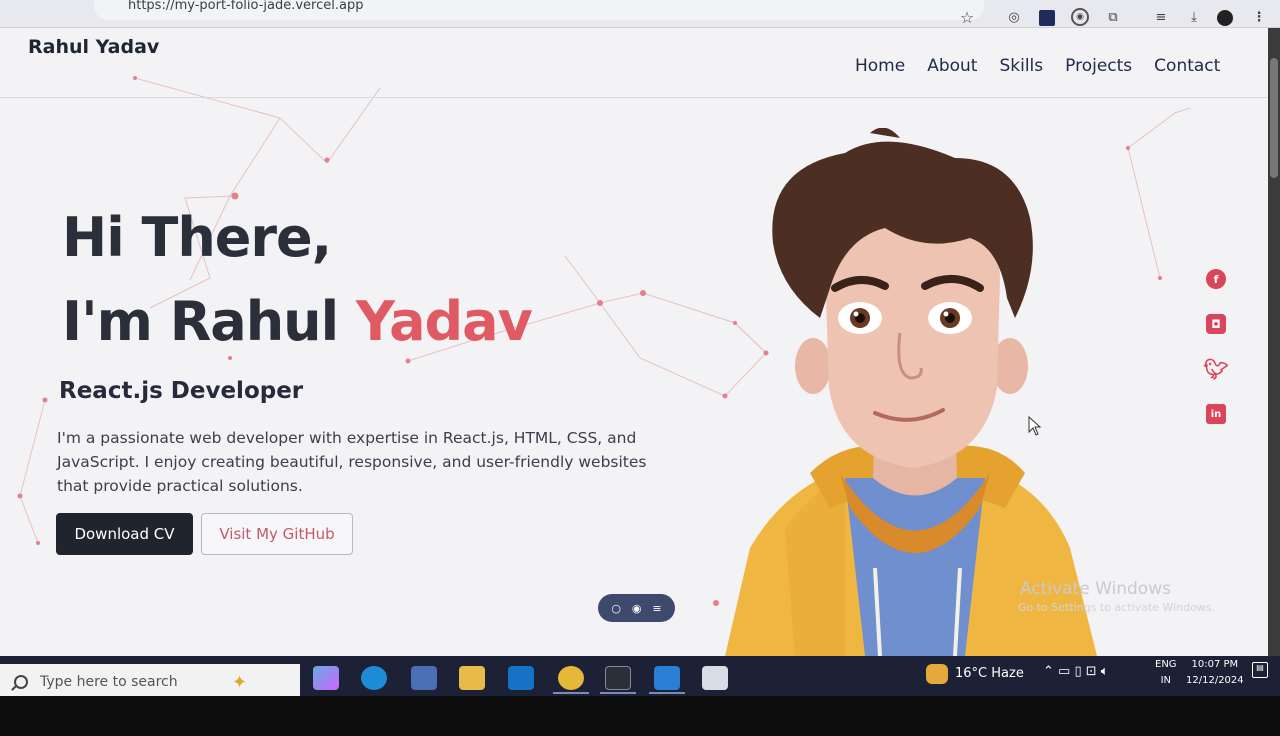 This screenshot has height=736, width=1280. I want to click on extensions-puzzle-icon: ⧉, so click(1113, 17).